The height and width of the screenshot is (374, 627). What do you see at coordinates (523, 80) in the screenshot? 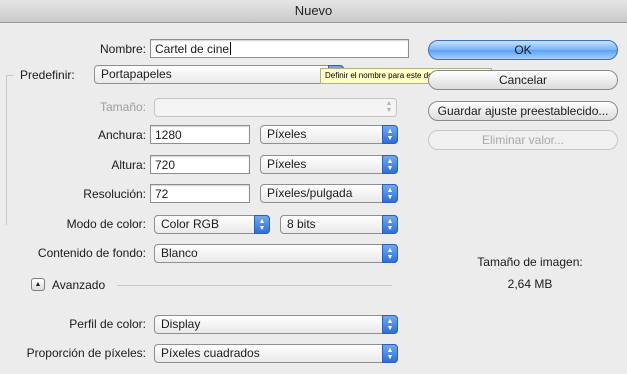
I see `cancel-button: Cancelar` at bounding box center [523, 80].